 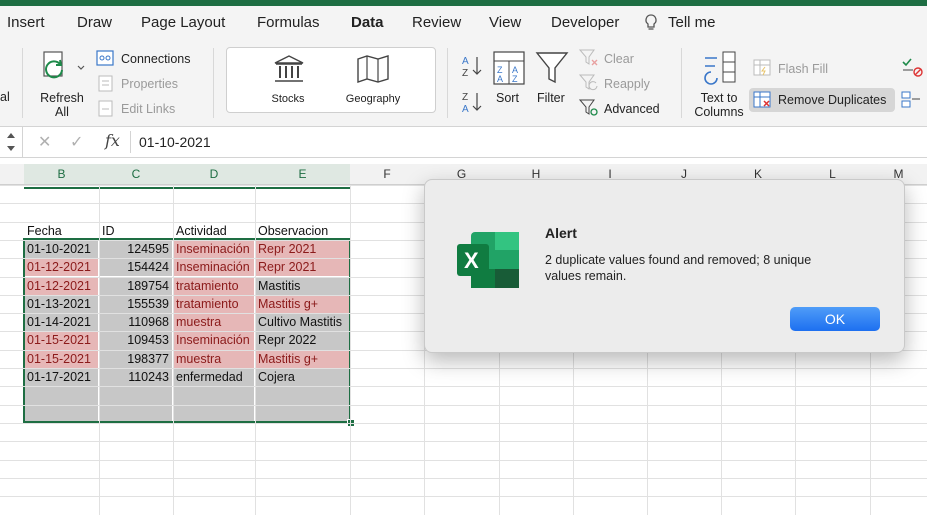 I want to click on tab-view: View, so click(x=505, y=22).